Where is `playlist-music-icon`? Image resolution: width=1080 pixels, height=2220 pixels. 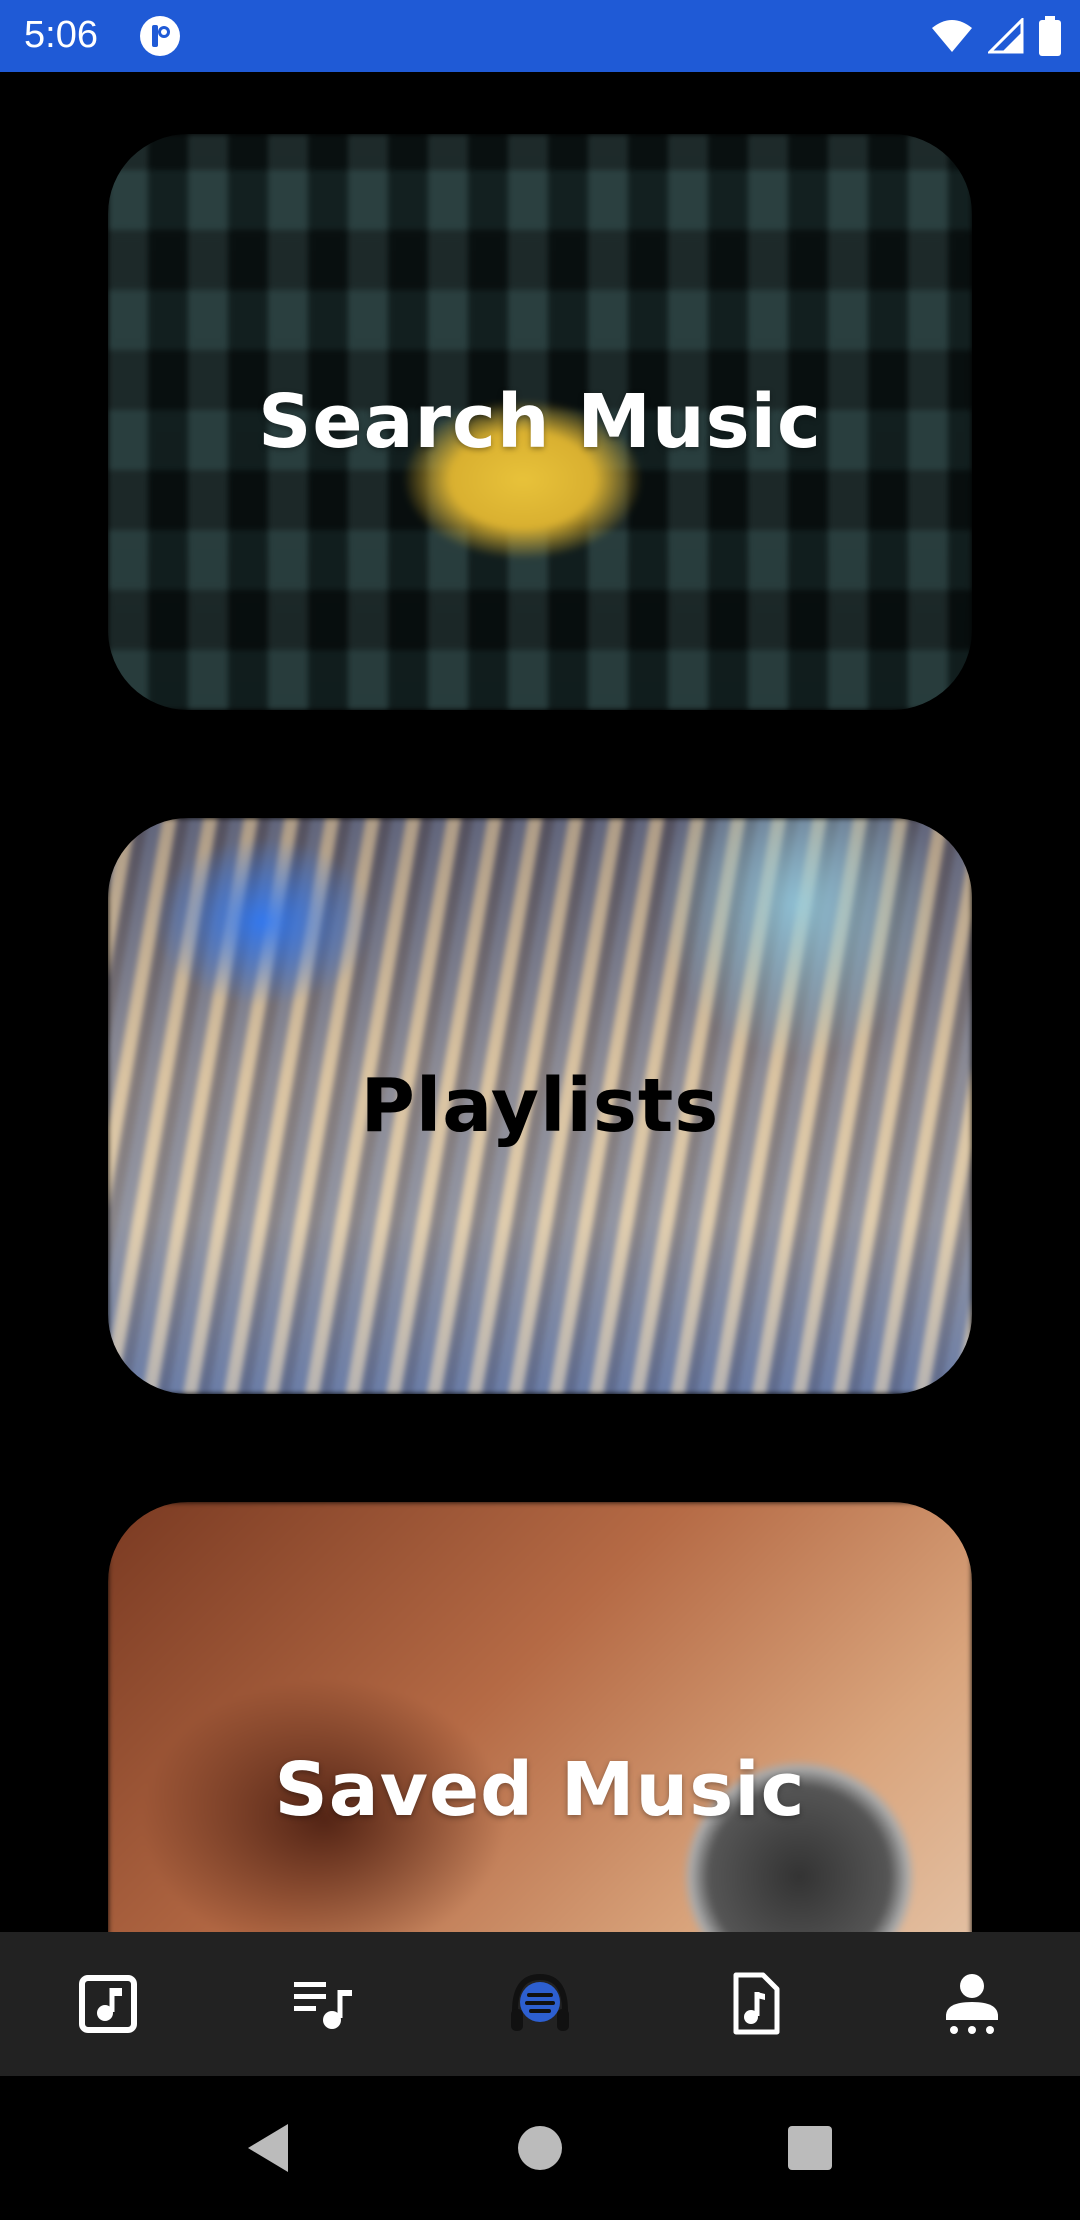 playlist-music-icon is located at coordinates (323, 2005).